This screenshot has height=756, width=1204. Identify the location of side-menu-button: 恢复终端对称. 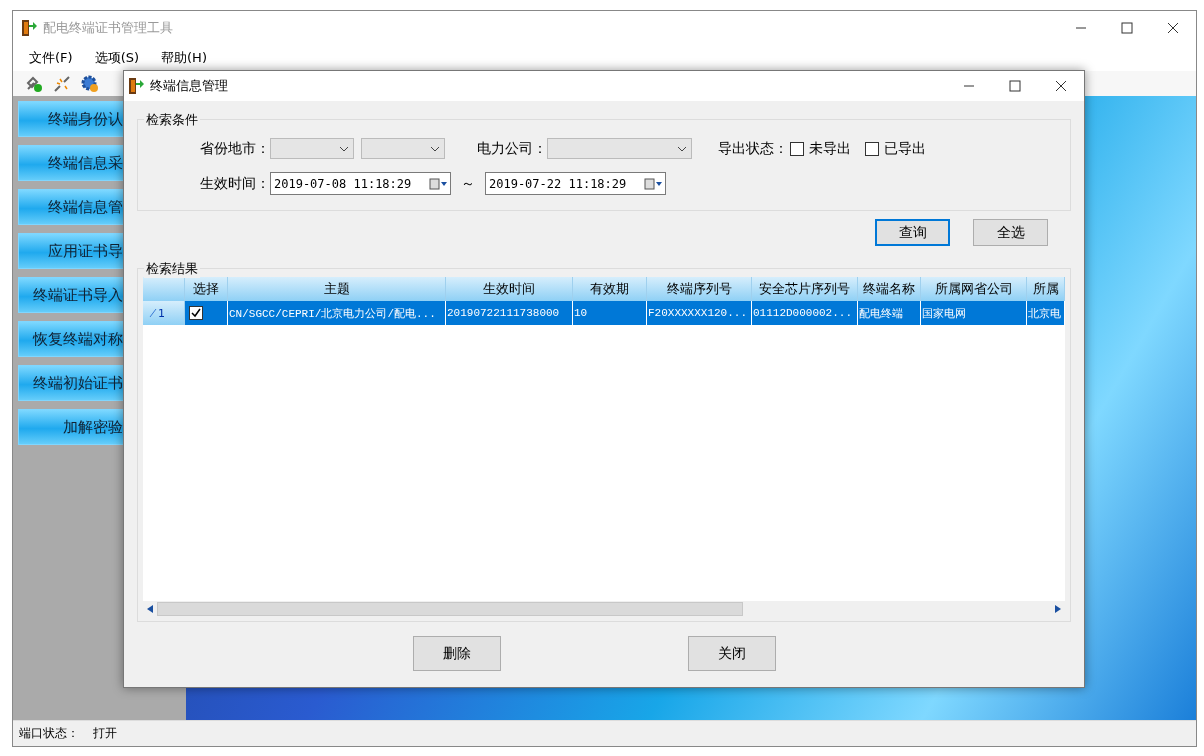
(71, 339).